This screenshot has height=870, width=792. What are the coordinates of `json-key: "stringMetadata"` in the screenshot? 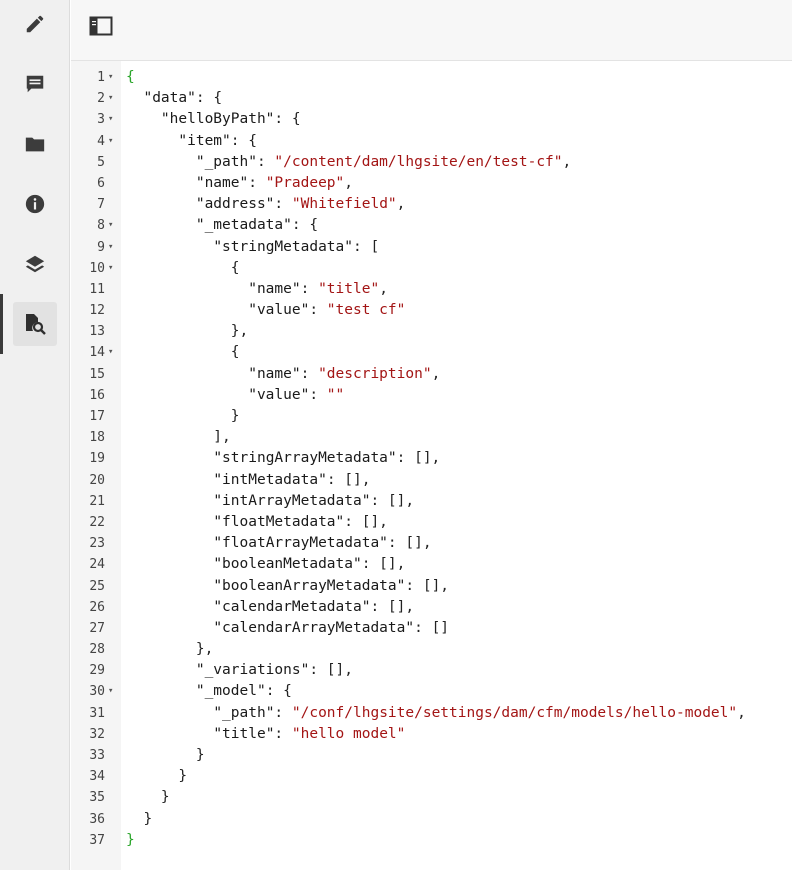 It's located at (283, 246).